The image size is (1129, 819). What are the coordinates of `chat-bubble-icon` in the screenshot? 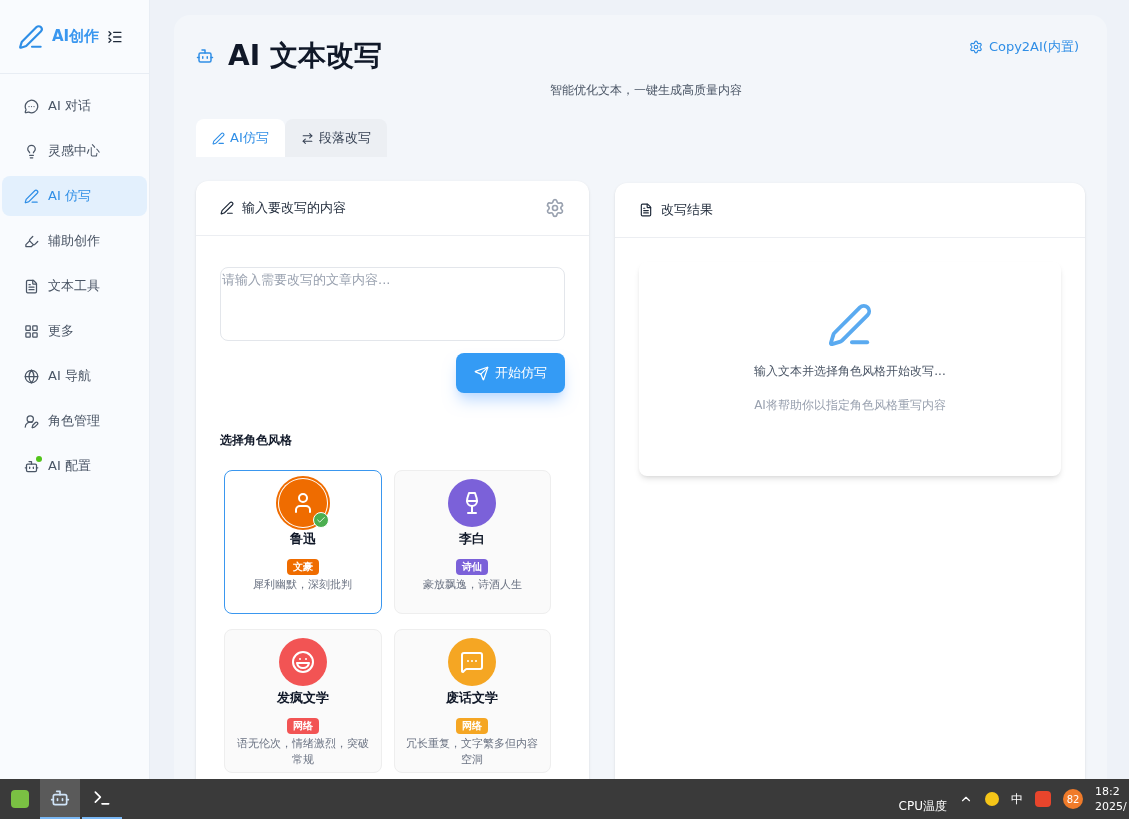 It's located at (31, 106).